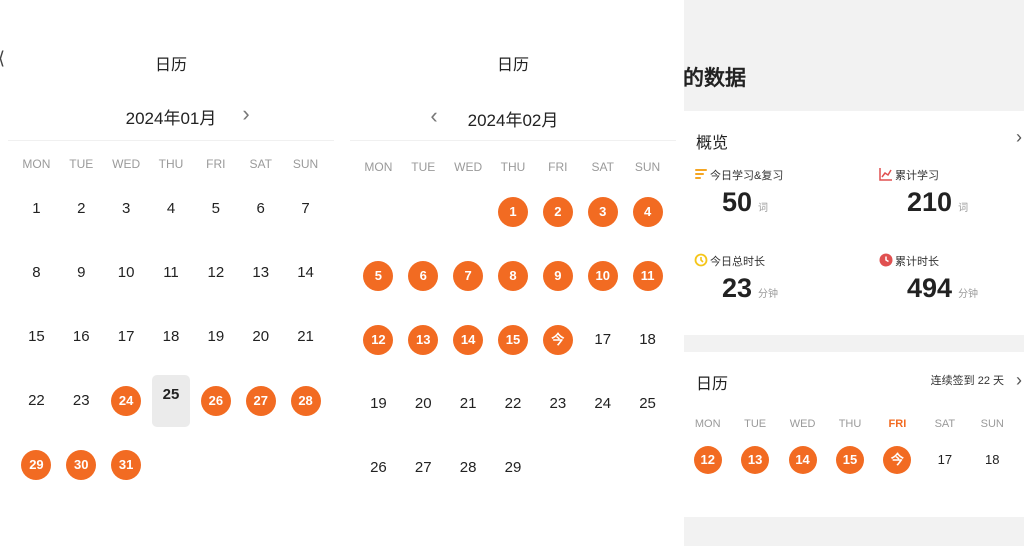 This screenshot has height=546, width=1024. I want to click on day-number: 24, so click(603, 403).